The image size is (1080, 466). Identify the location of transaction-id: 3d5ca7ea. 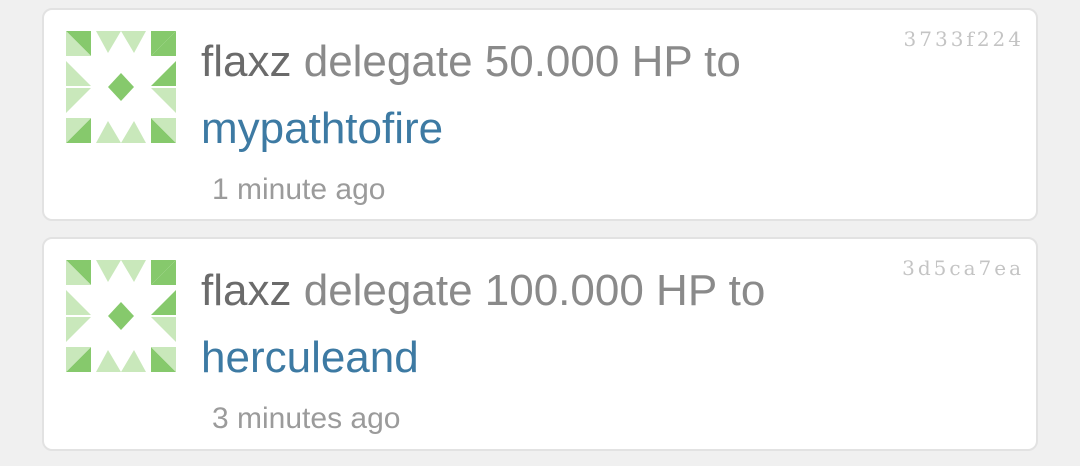
(963, 268).